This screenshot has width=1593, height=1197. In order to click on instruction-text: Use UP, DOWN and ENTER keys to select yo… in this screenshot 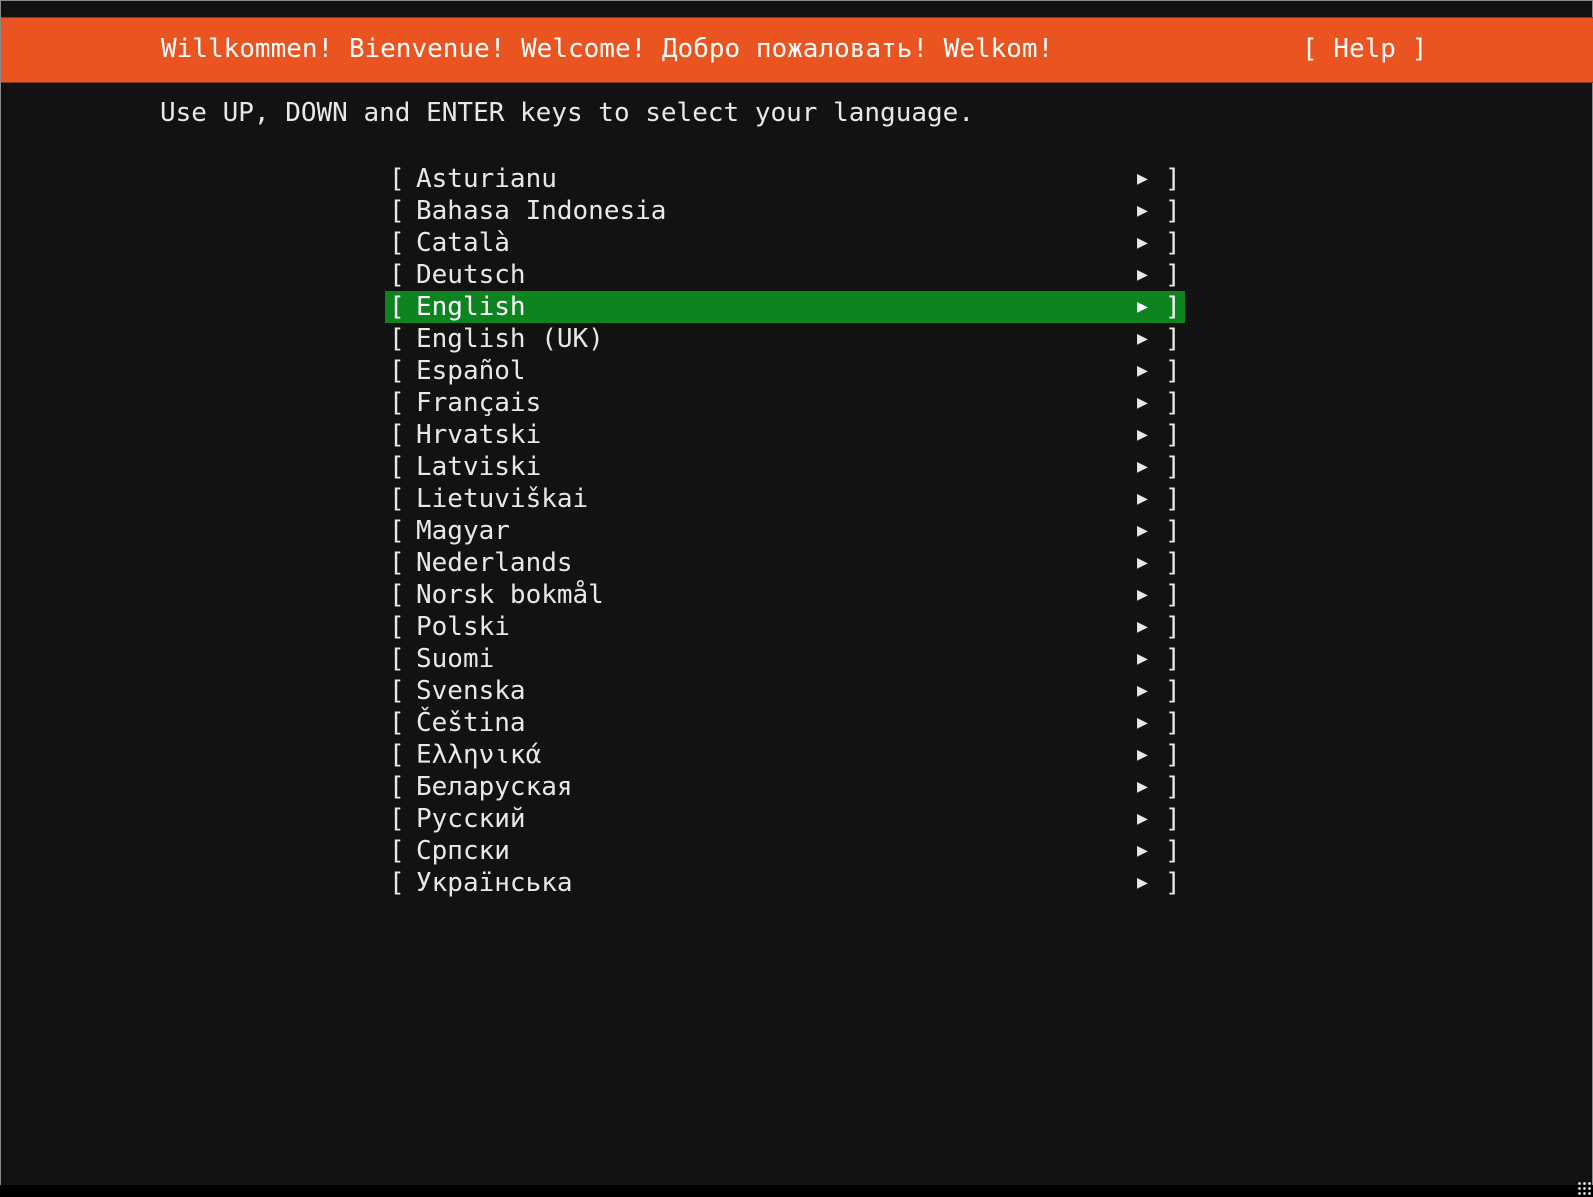, I will do `click(567, 113)`.